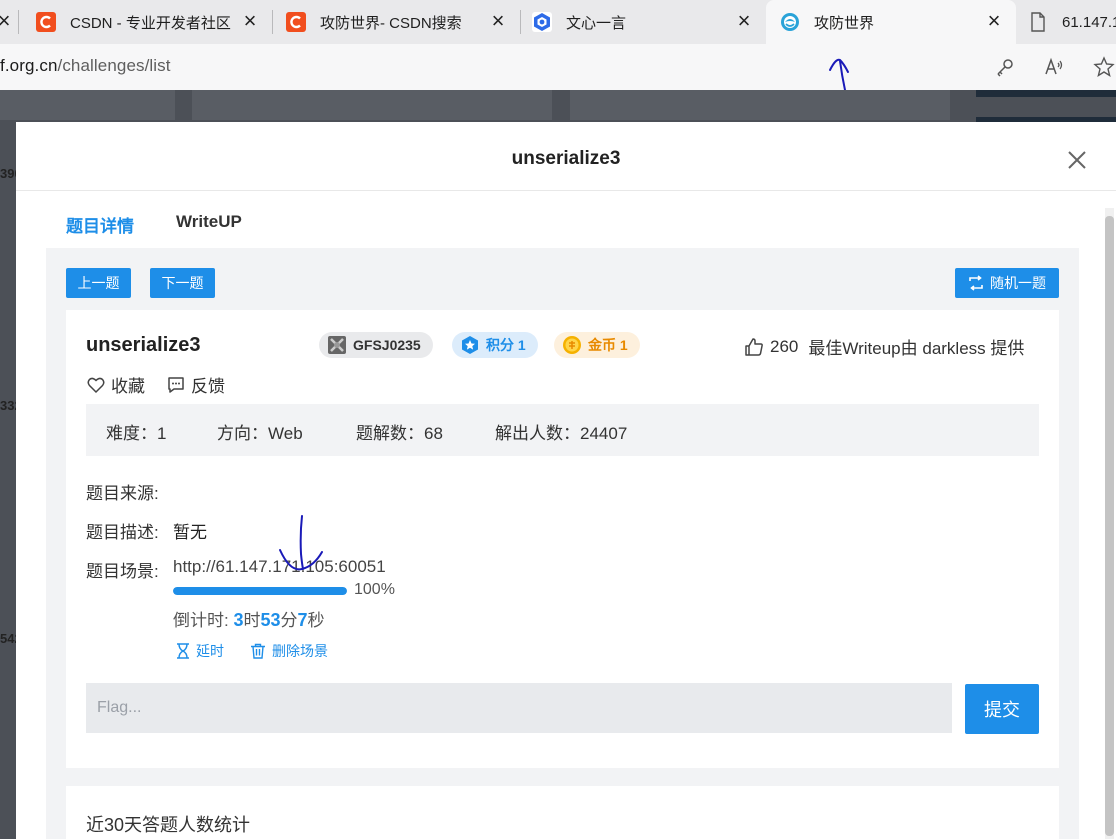 This screenshot has height=839, width=1116. I want to click on score-star-icon, so click(470, 345).